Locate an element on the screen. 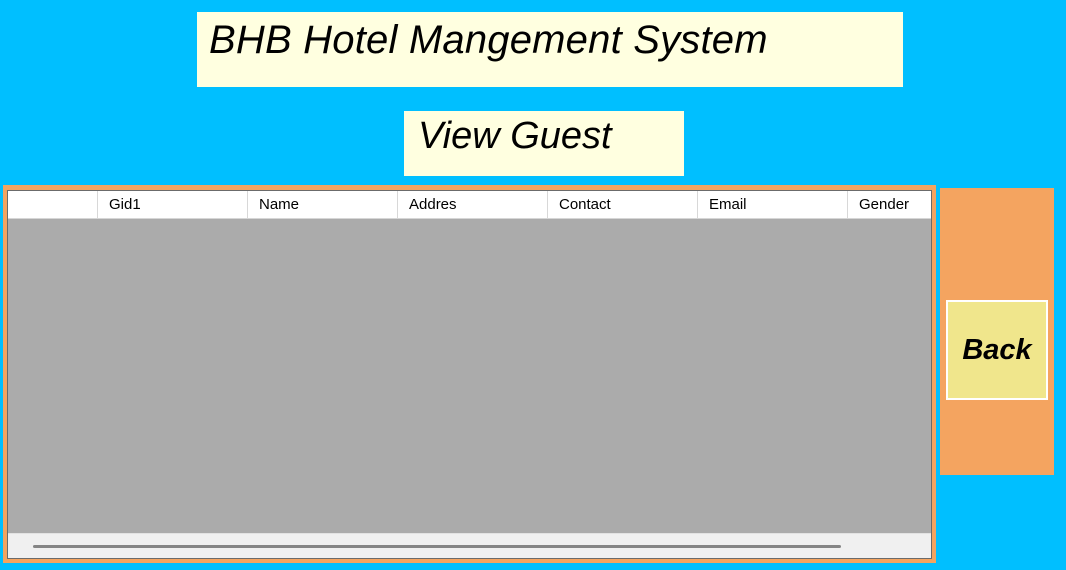 The height and width of the screenshot is (570, 1066). column-header-gid1: Gid1 is located at coordinates (173, 204).